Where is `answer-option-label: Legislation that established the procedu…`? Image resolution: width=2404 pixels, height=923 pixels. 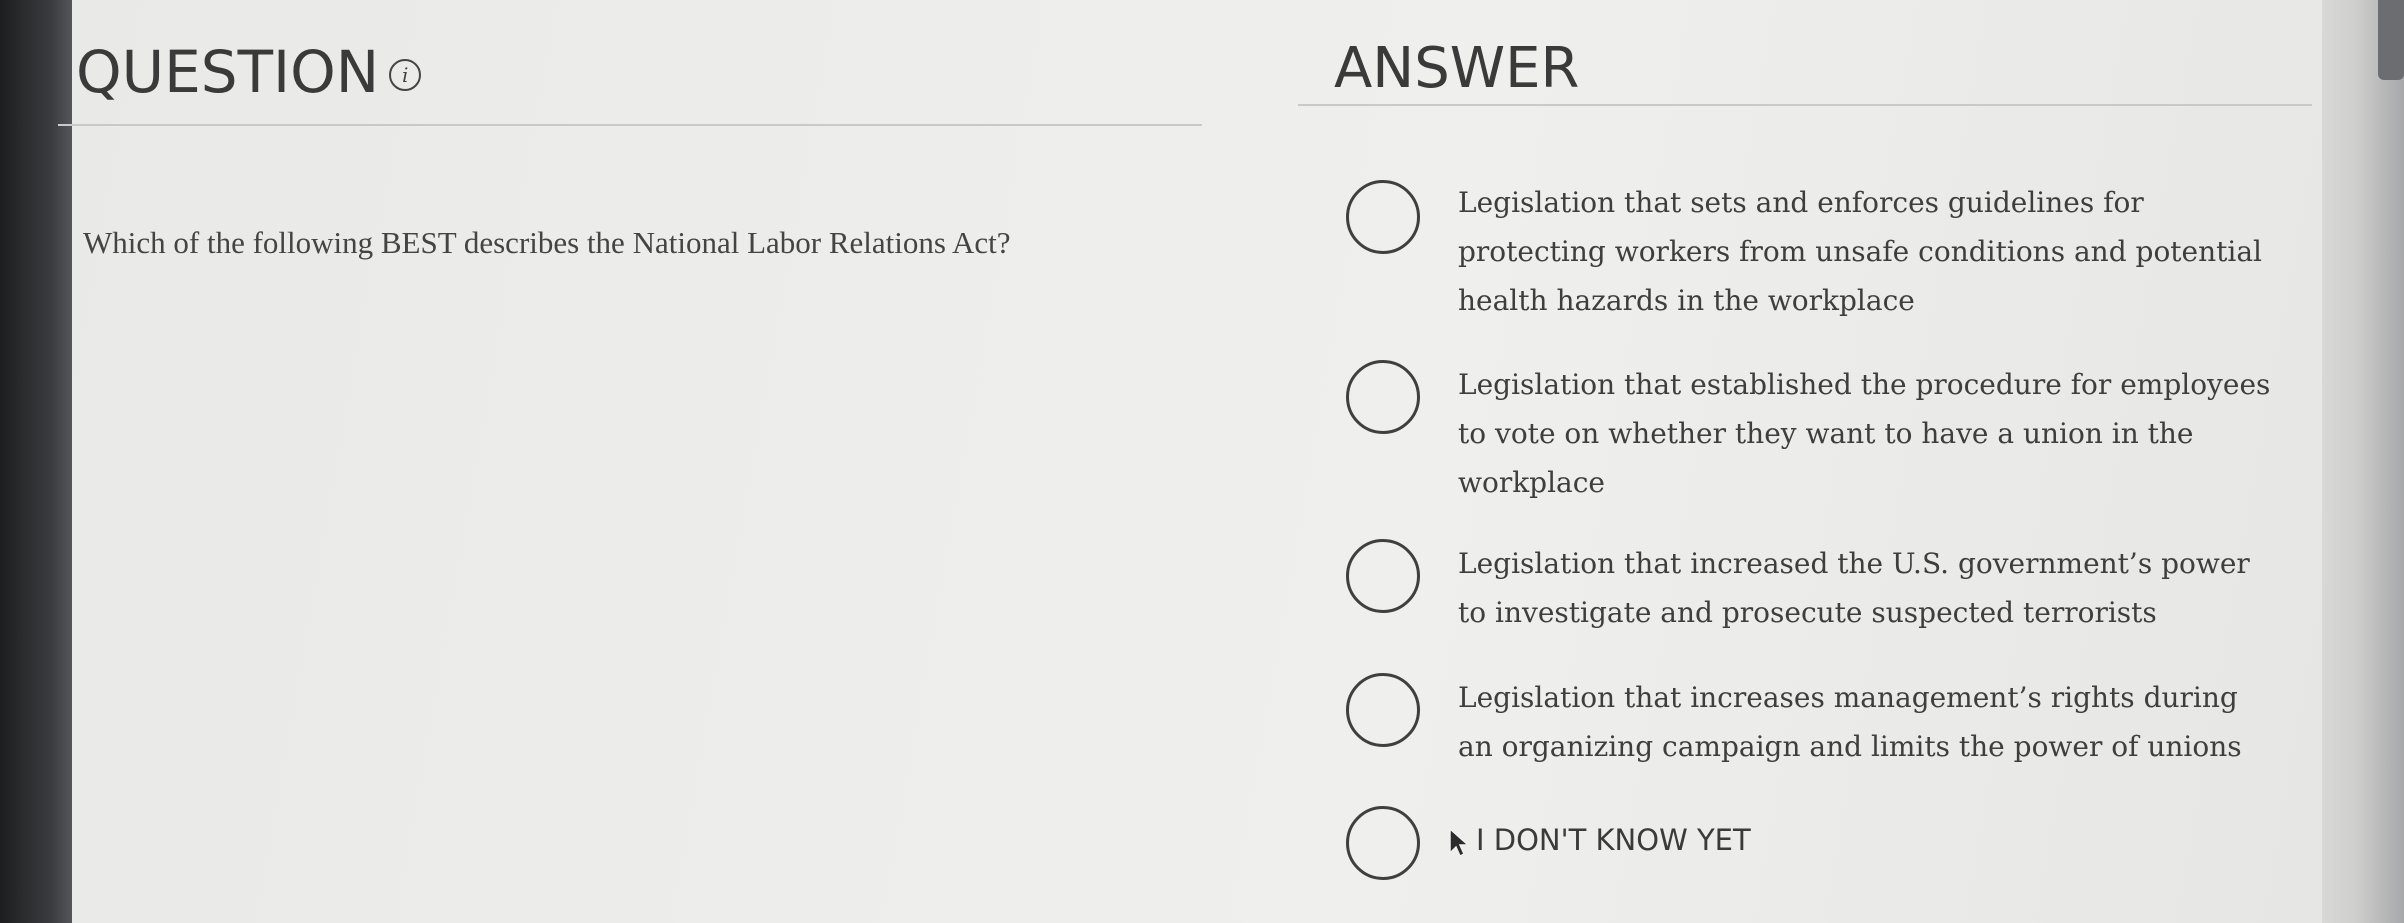 answer-option-label: Legislation that established the procedu… is located at coordinates (1864, 433).